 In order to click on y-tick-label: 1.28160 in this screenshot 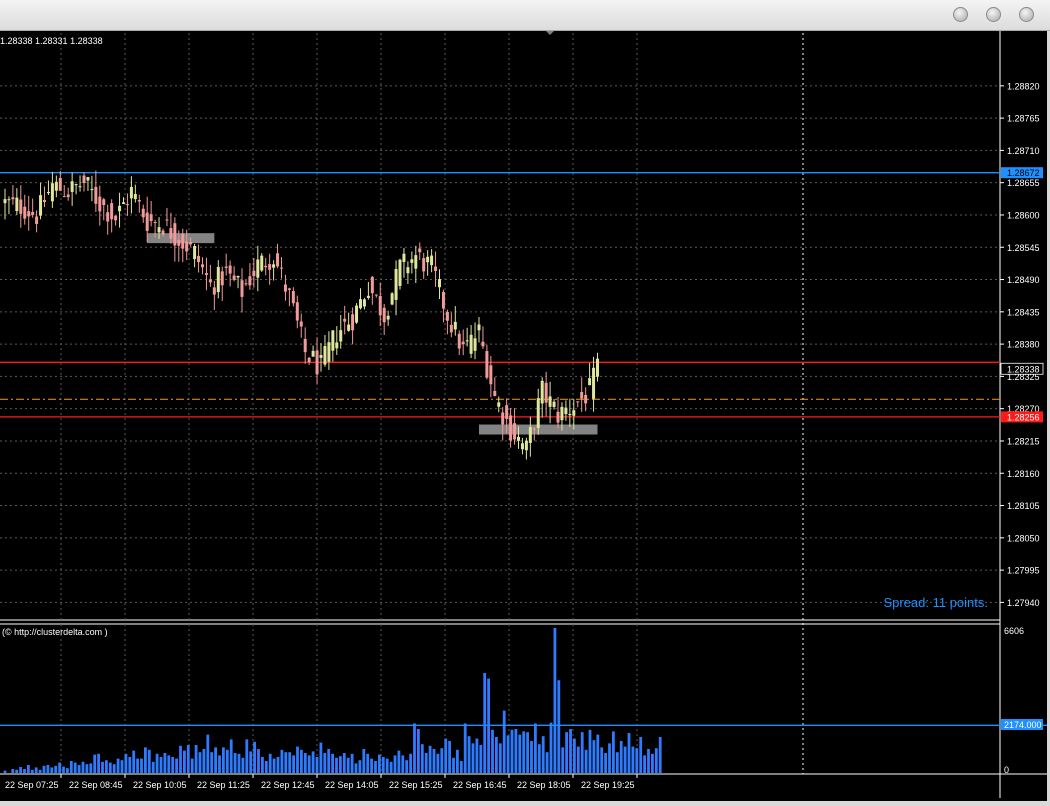, I will do `click(1023, 474)`.